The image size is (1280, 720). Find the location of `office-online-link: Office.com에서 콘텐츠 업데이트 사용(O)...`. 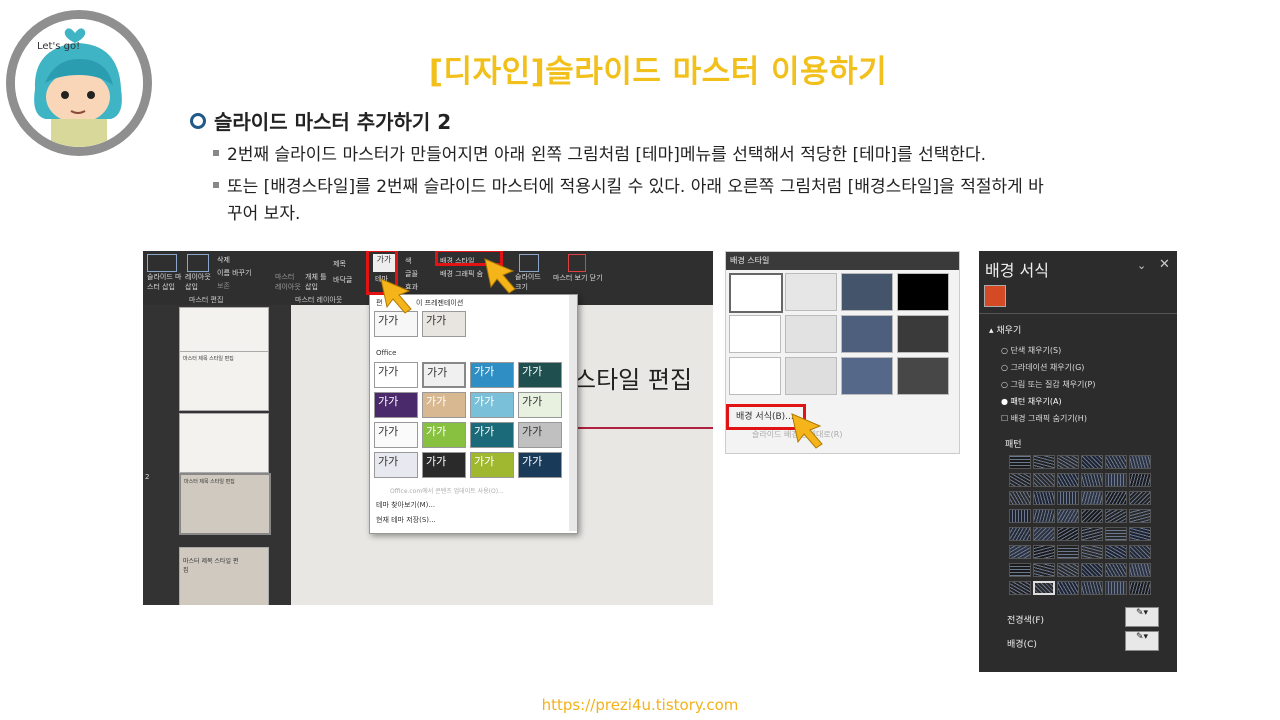

office-online-link: Office.com에서 콘텐츠 업데이트 사용(O)... is located at coordinates (447, 490).